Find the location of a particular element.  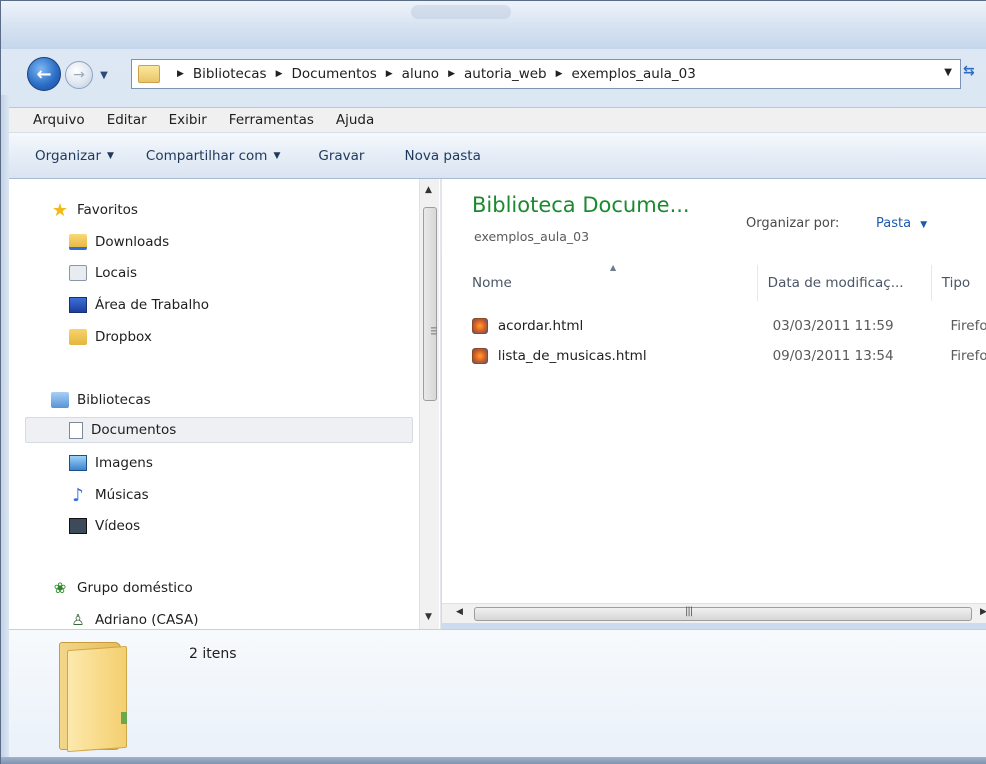

file-date: 03/03/2011 11:59 is located at coordinates (833, 326).